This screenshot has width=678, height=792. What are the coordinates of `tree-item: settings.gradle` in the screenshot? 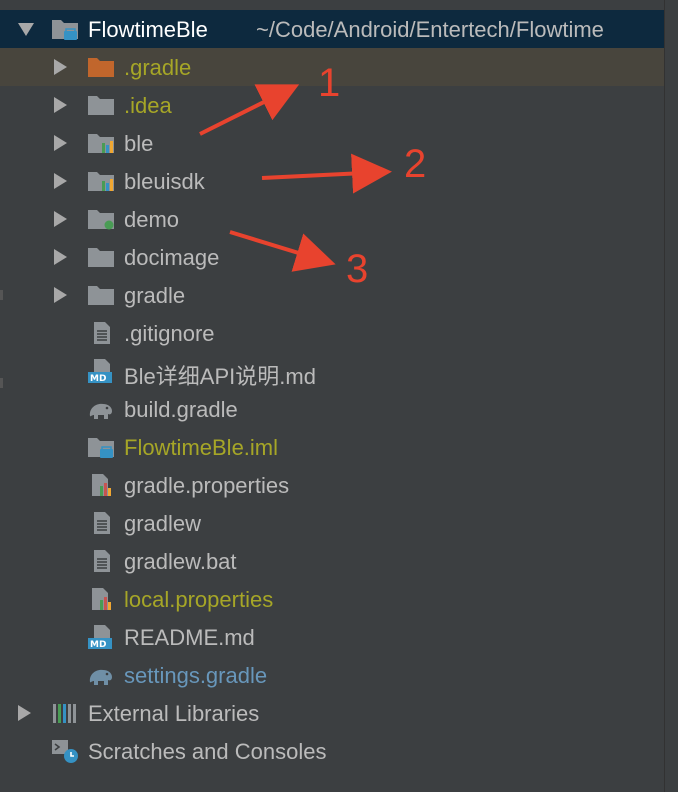 It's located at (332, 675).